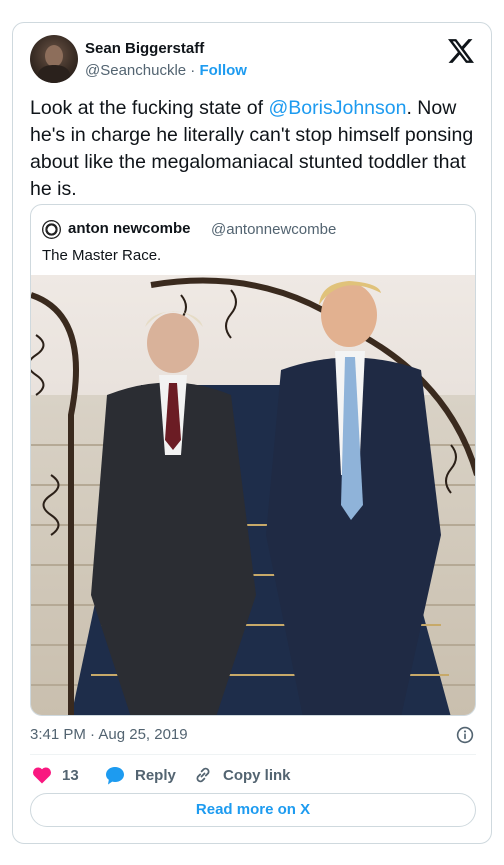  I want to click on quoted-tweet-text: The Master Race., so click(102, 255).